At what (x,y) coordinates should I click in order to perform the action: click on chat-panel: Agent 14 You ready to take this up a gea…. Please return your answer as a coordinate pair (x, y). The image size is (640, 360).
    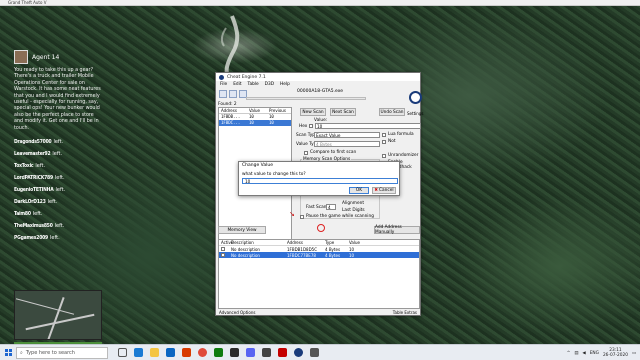
    Looking at the image, I should click on (59, 147).